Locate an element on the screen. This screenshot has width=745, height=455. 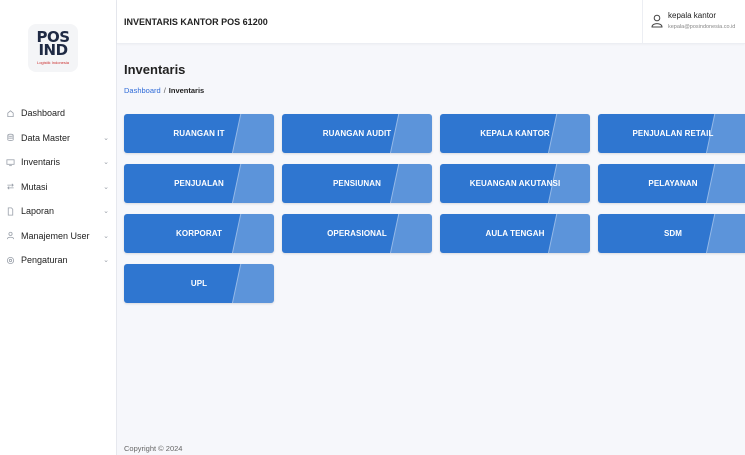
room-tile: RUANGAN IT is located at coordinates (199, 133).